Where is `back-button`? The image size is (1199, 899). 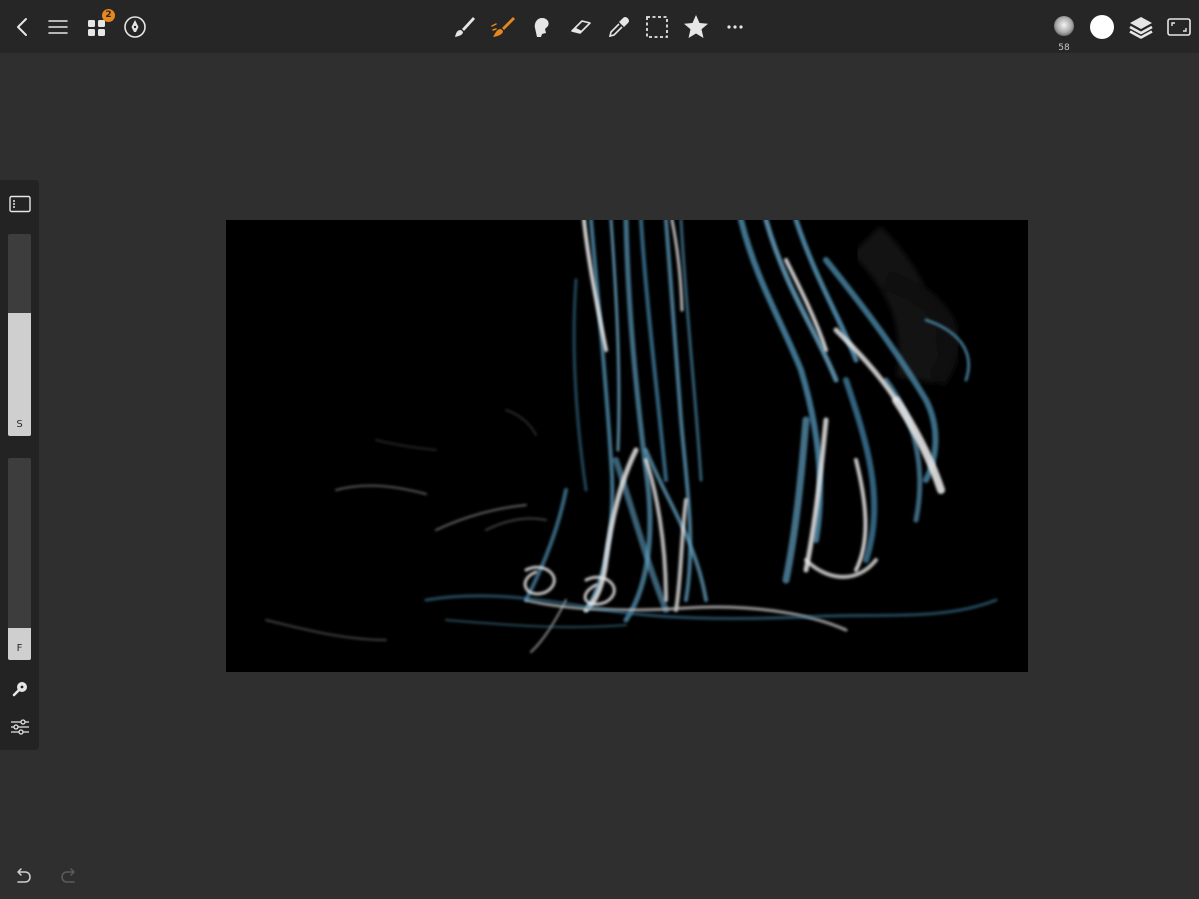
back-button is located at coordinates (23, 27).